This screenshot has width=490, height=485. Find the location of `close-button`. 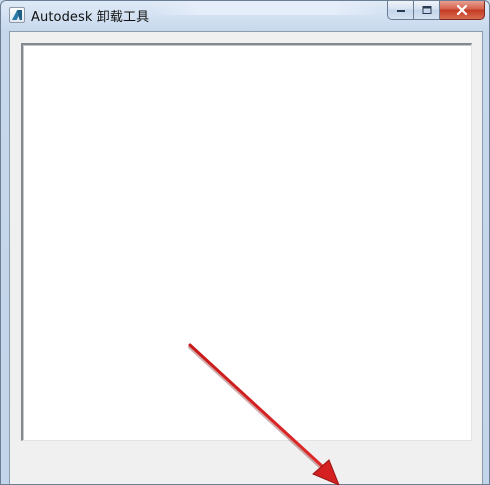

close-button is located at coordinates (462, 10).